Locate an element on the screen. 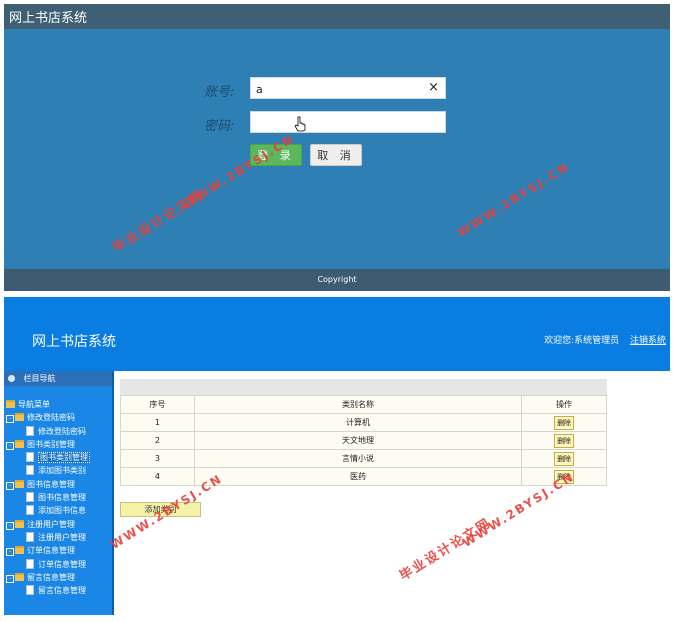  table-row: 3 言情小说 删除 is located at coordinates (363, 458).